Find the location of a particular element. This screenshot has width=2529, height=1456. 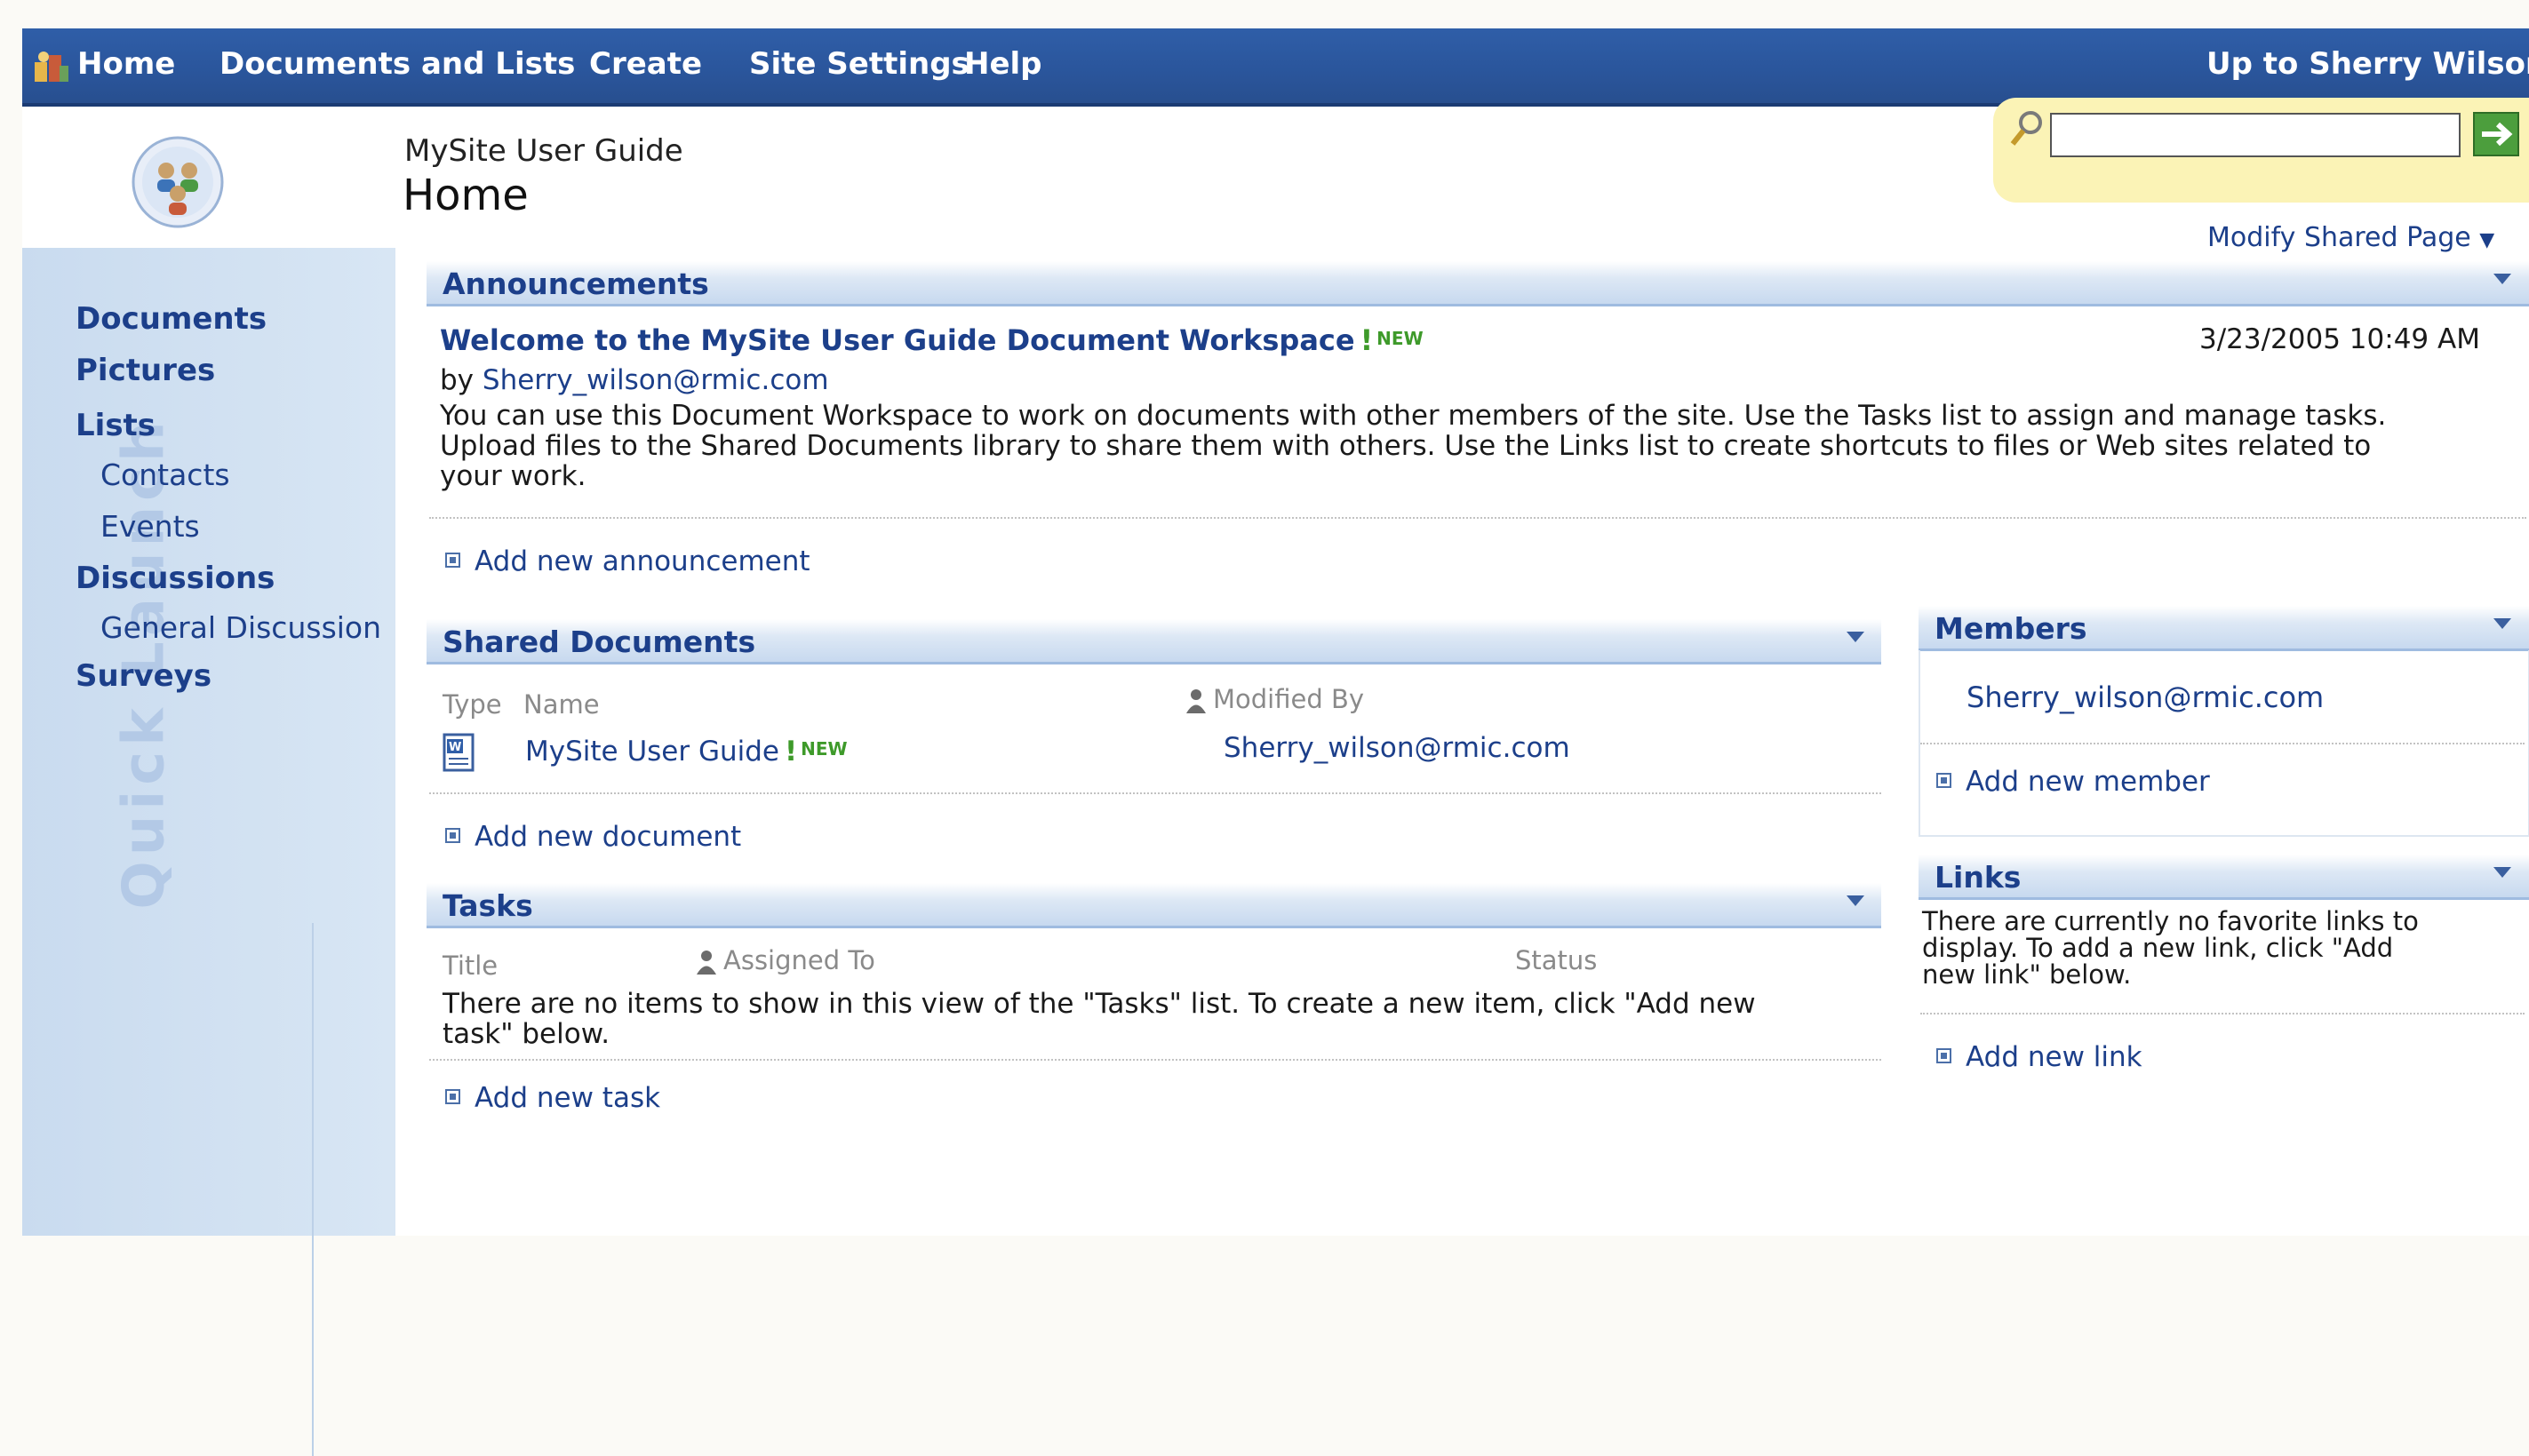

members-title: Members is located at coordinates (2011, 628).